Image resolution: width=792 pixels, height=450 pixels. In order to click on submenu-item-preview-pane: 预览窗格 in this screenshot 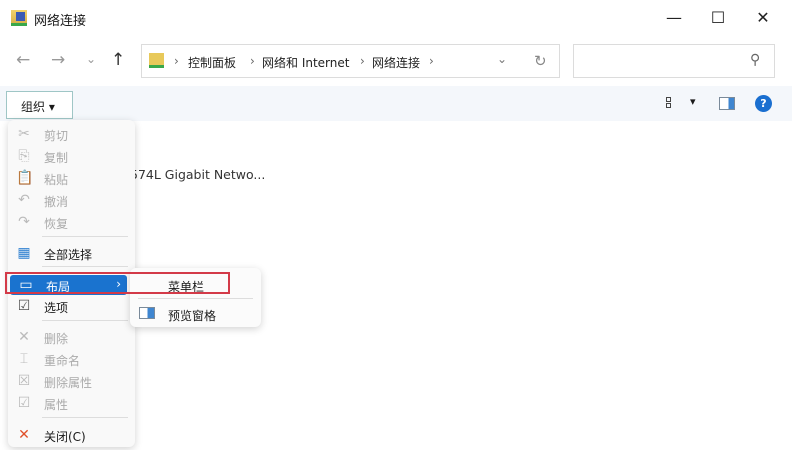, I will do `click(195, 314)`.